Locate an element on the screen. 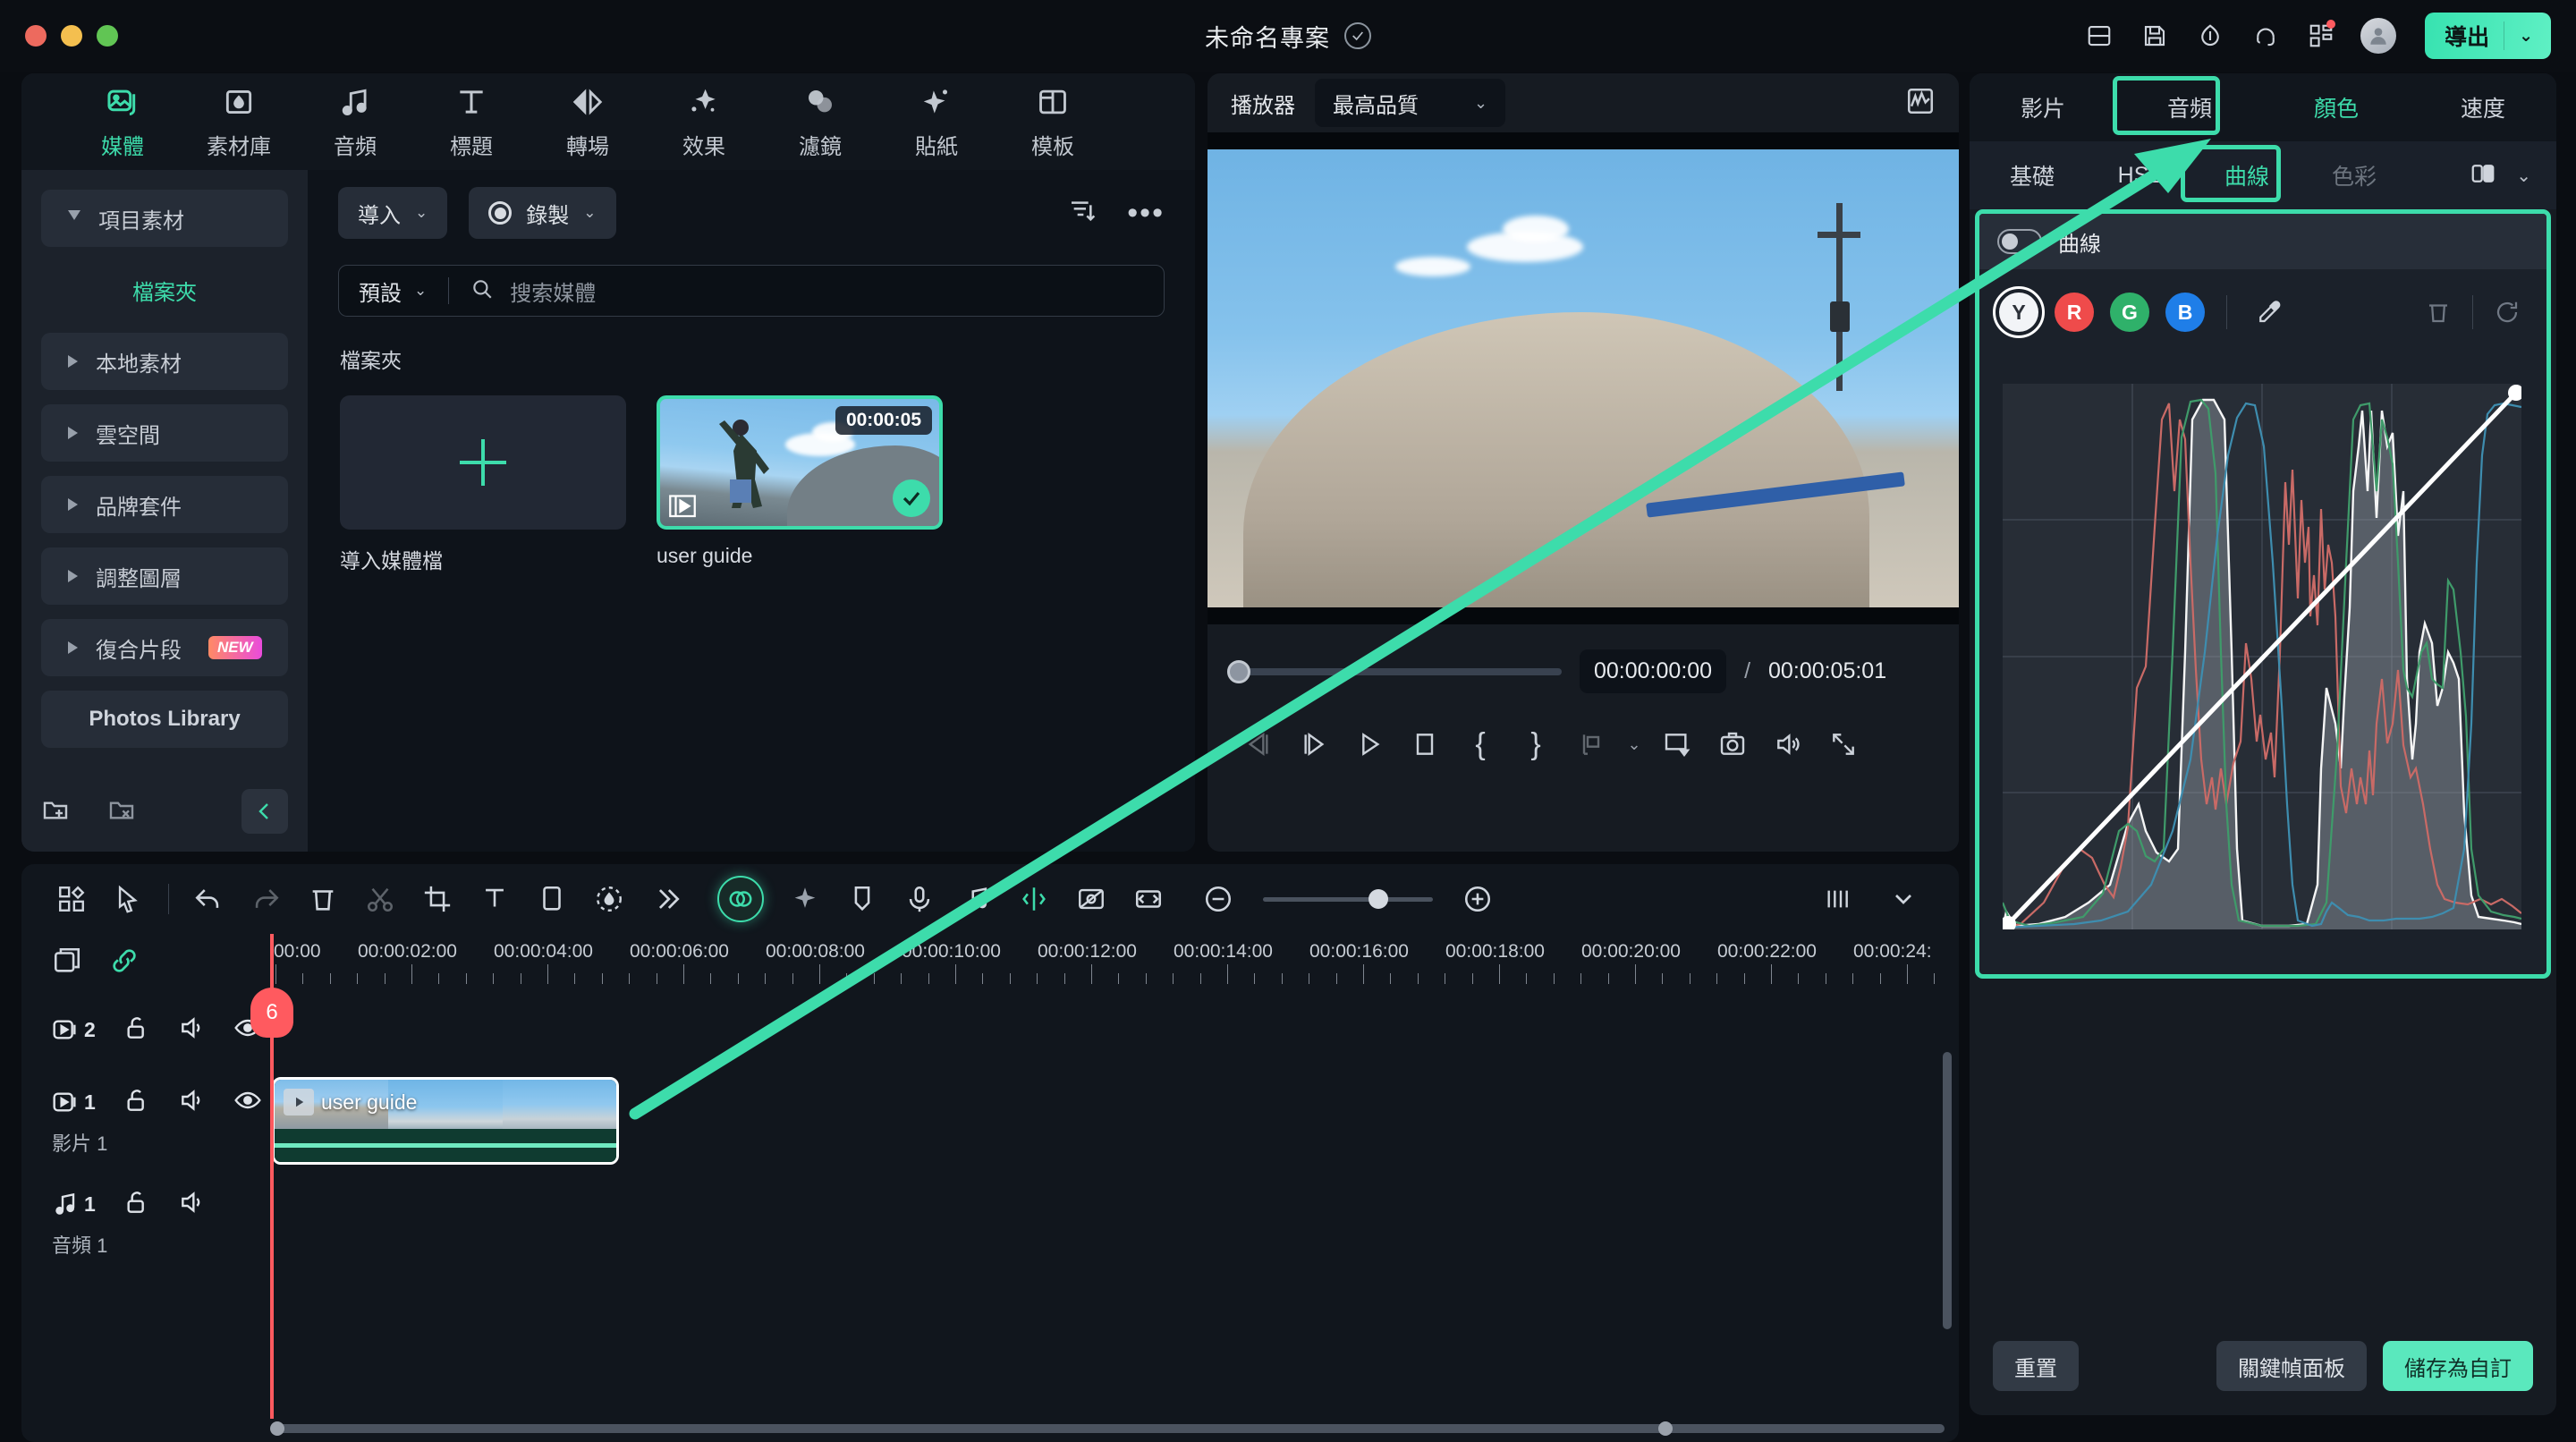 The height and width of the screenshot is (1442, 2576). filter-sort-icon is located at coordinates (1082, 213).